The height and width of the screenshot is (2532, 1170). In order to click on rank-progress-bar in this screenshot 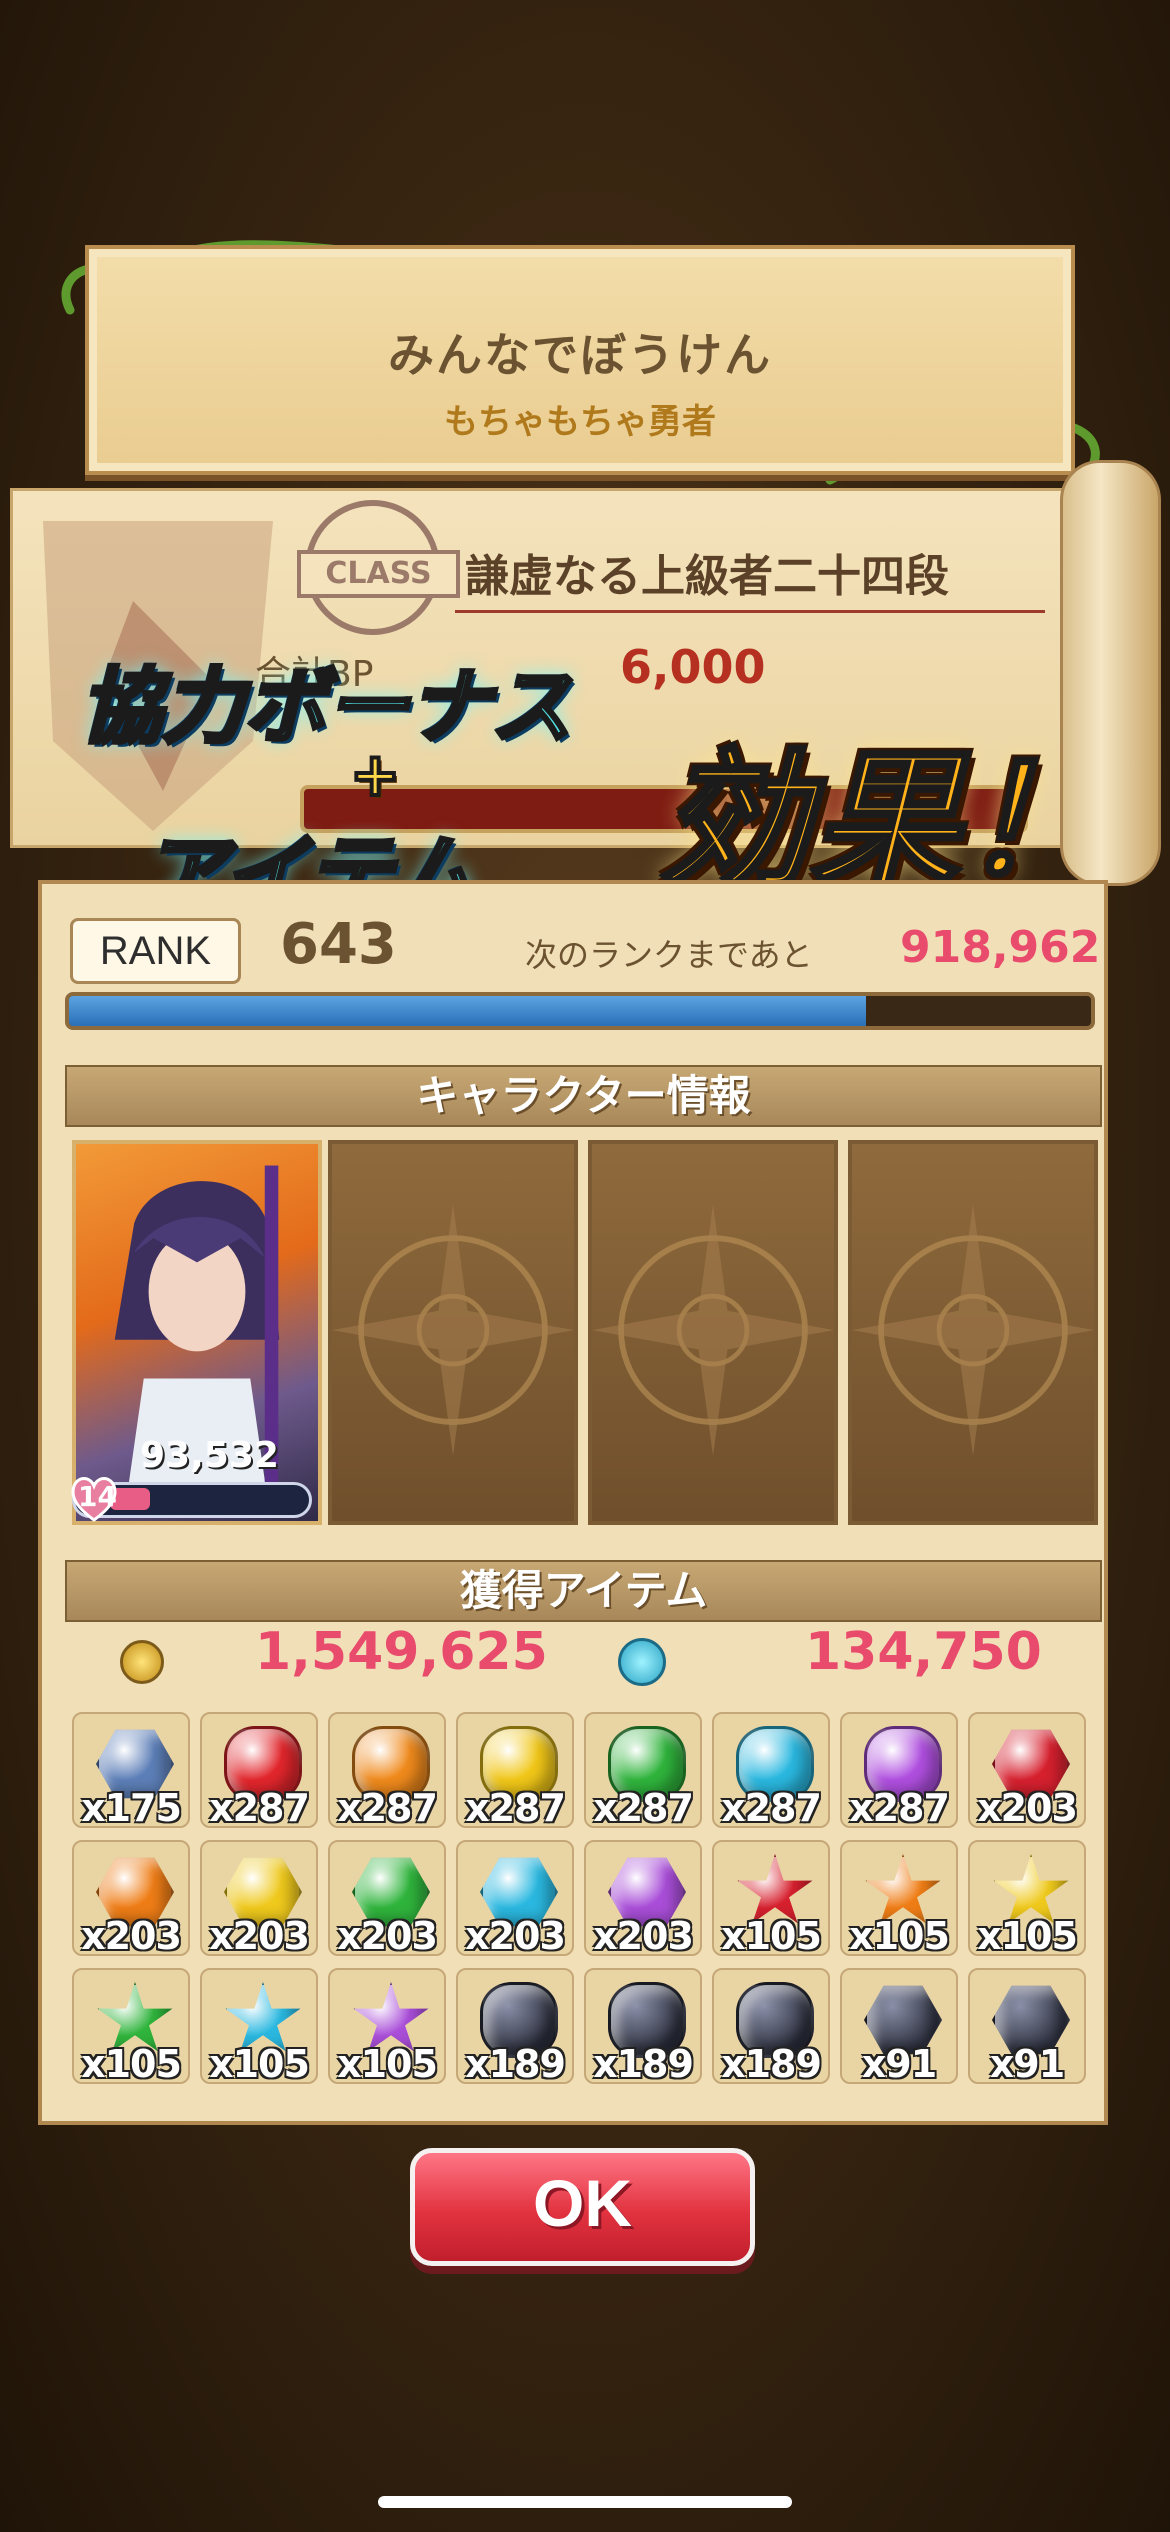, I will do `click(580, 1011)`.